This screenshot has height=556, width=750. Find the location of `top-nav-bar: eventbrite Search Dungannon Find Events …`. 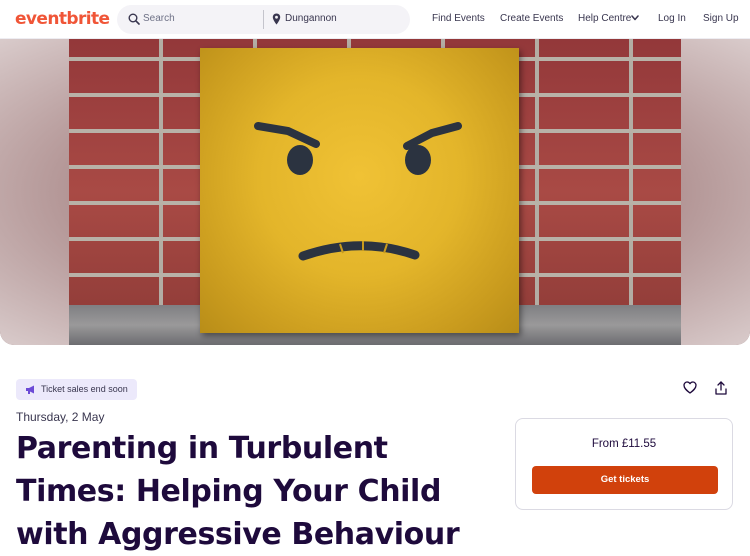

top-nav-bar: eventbrite Search Dungannon Find Events … is located at coordinates (375, 19).